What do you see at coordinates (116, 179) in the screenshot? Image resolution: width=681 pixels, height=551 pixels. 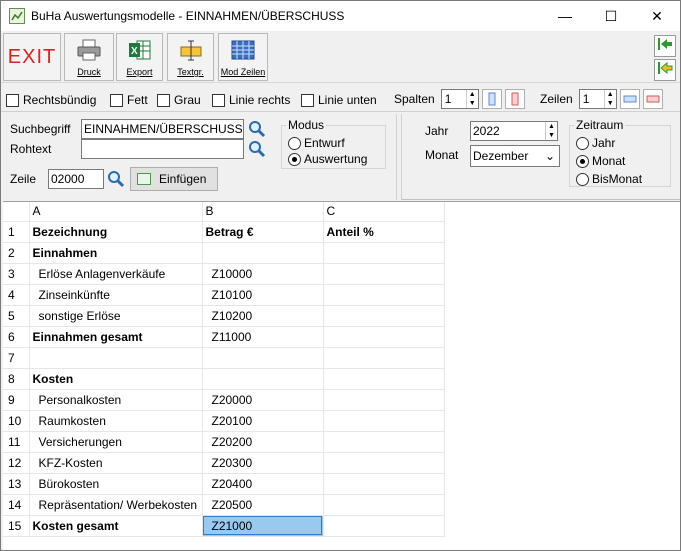 I see `zeile-search-button` at bounding box center [116, 179].